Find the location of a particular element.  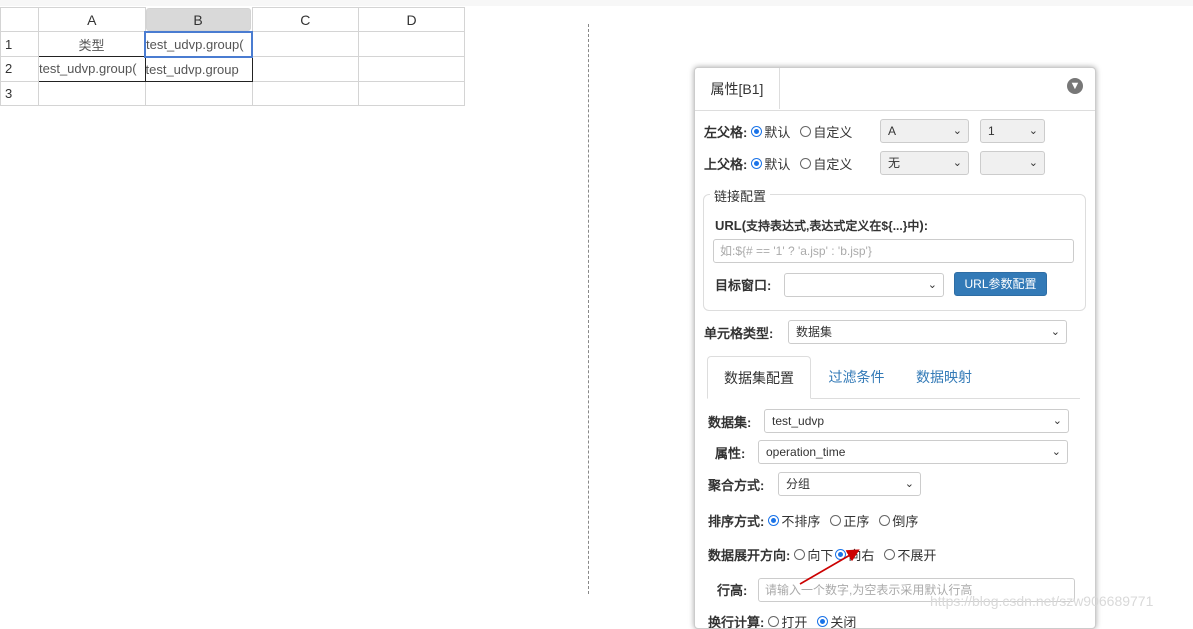

cell-type-select: 数据集 ⌄ is located at coordinates (927, 332).